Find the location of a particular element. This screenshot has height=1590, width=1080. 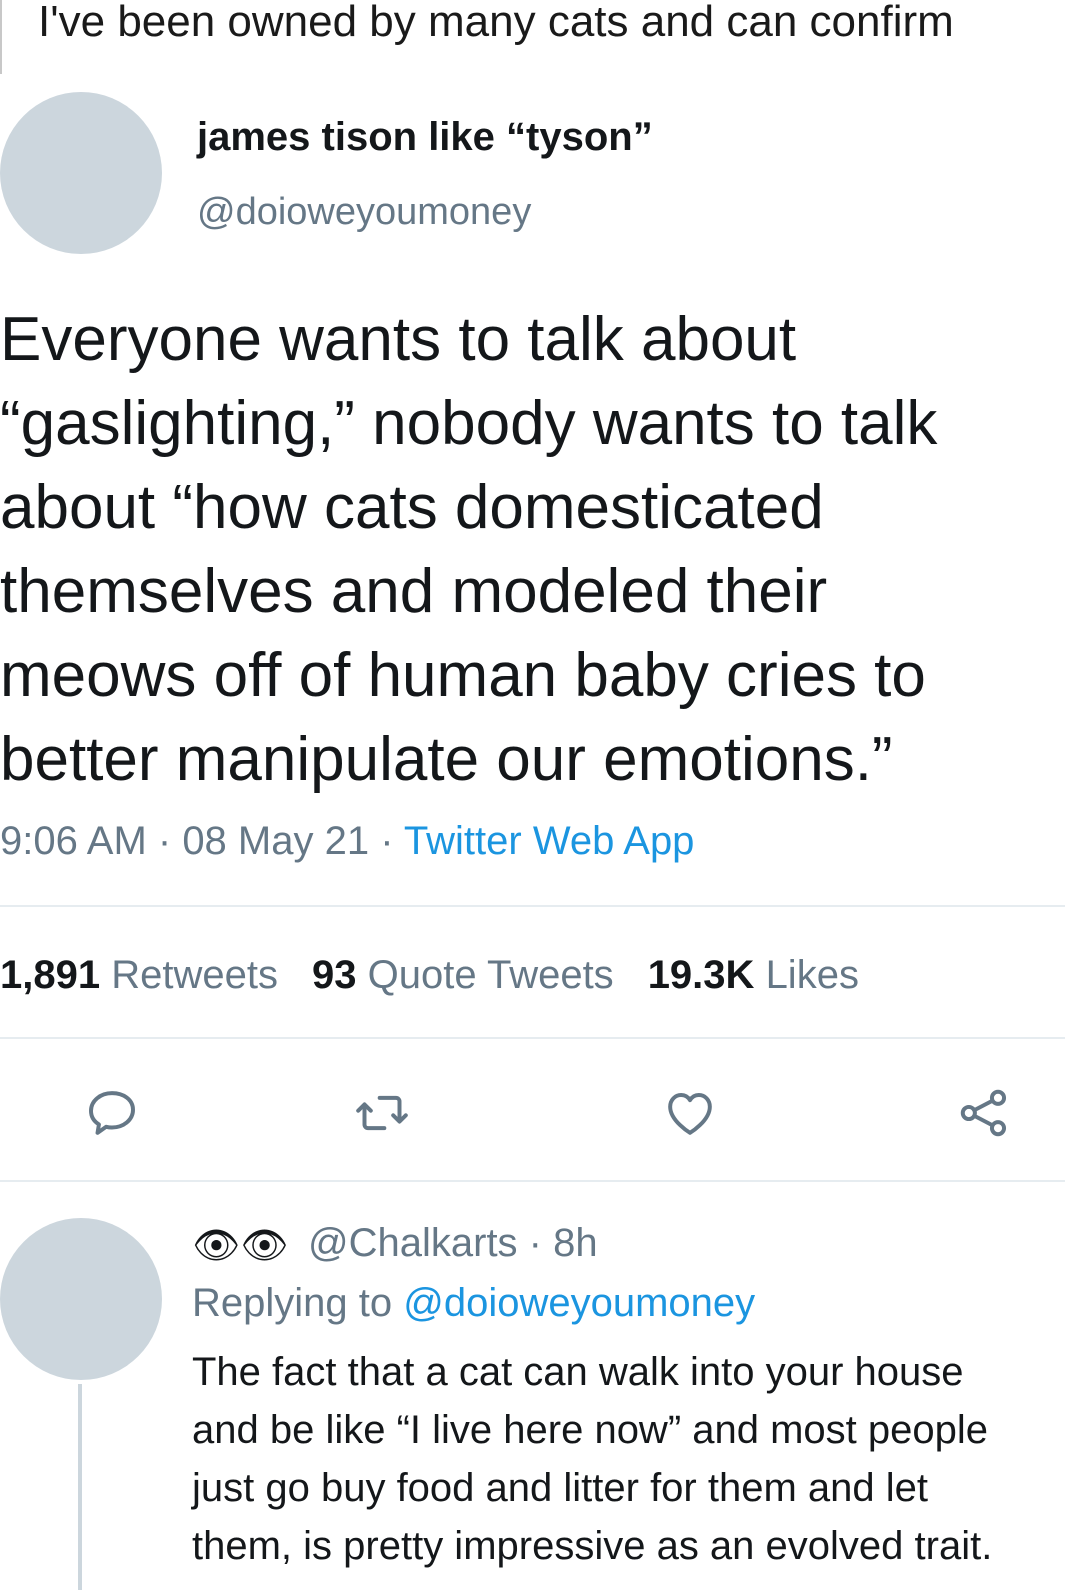

share-icon is located at coordinates (983, 1113).